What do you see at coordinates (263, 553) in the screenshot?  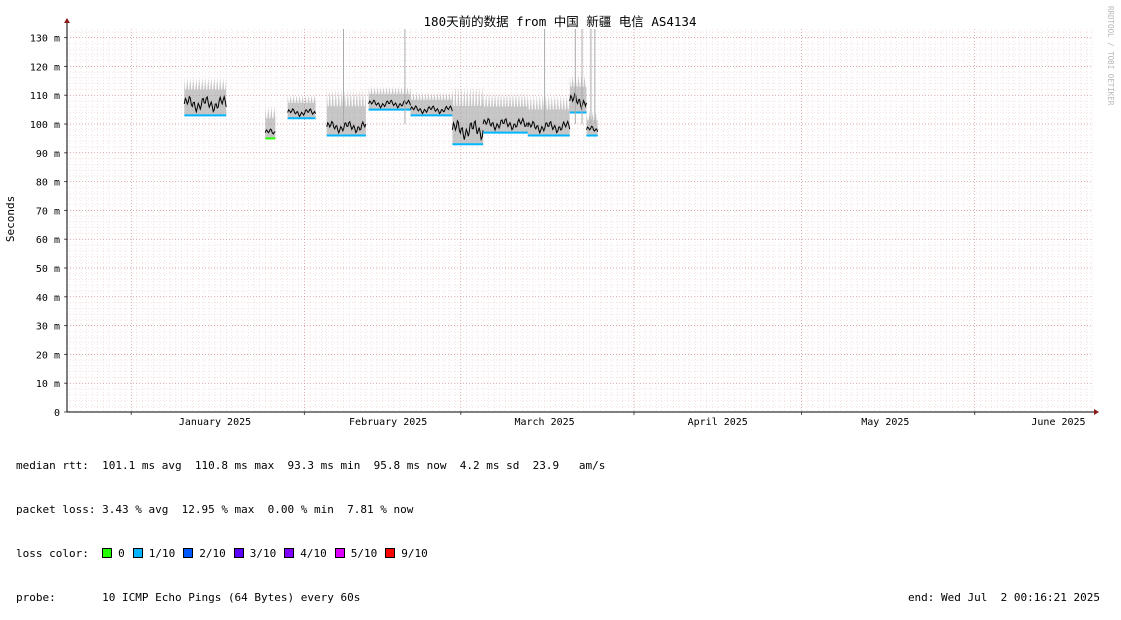 I see `loss-color-swatch-label: 3/10` at bounding box center [263, 553].